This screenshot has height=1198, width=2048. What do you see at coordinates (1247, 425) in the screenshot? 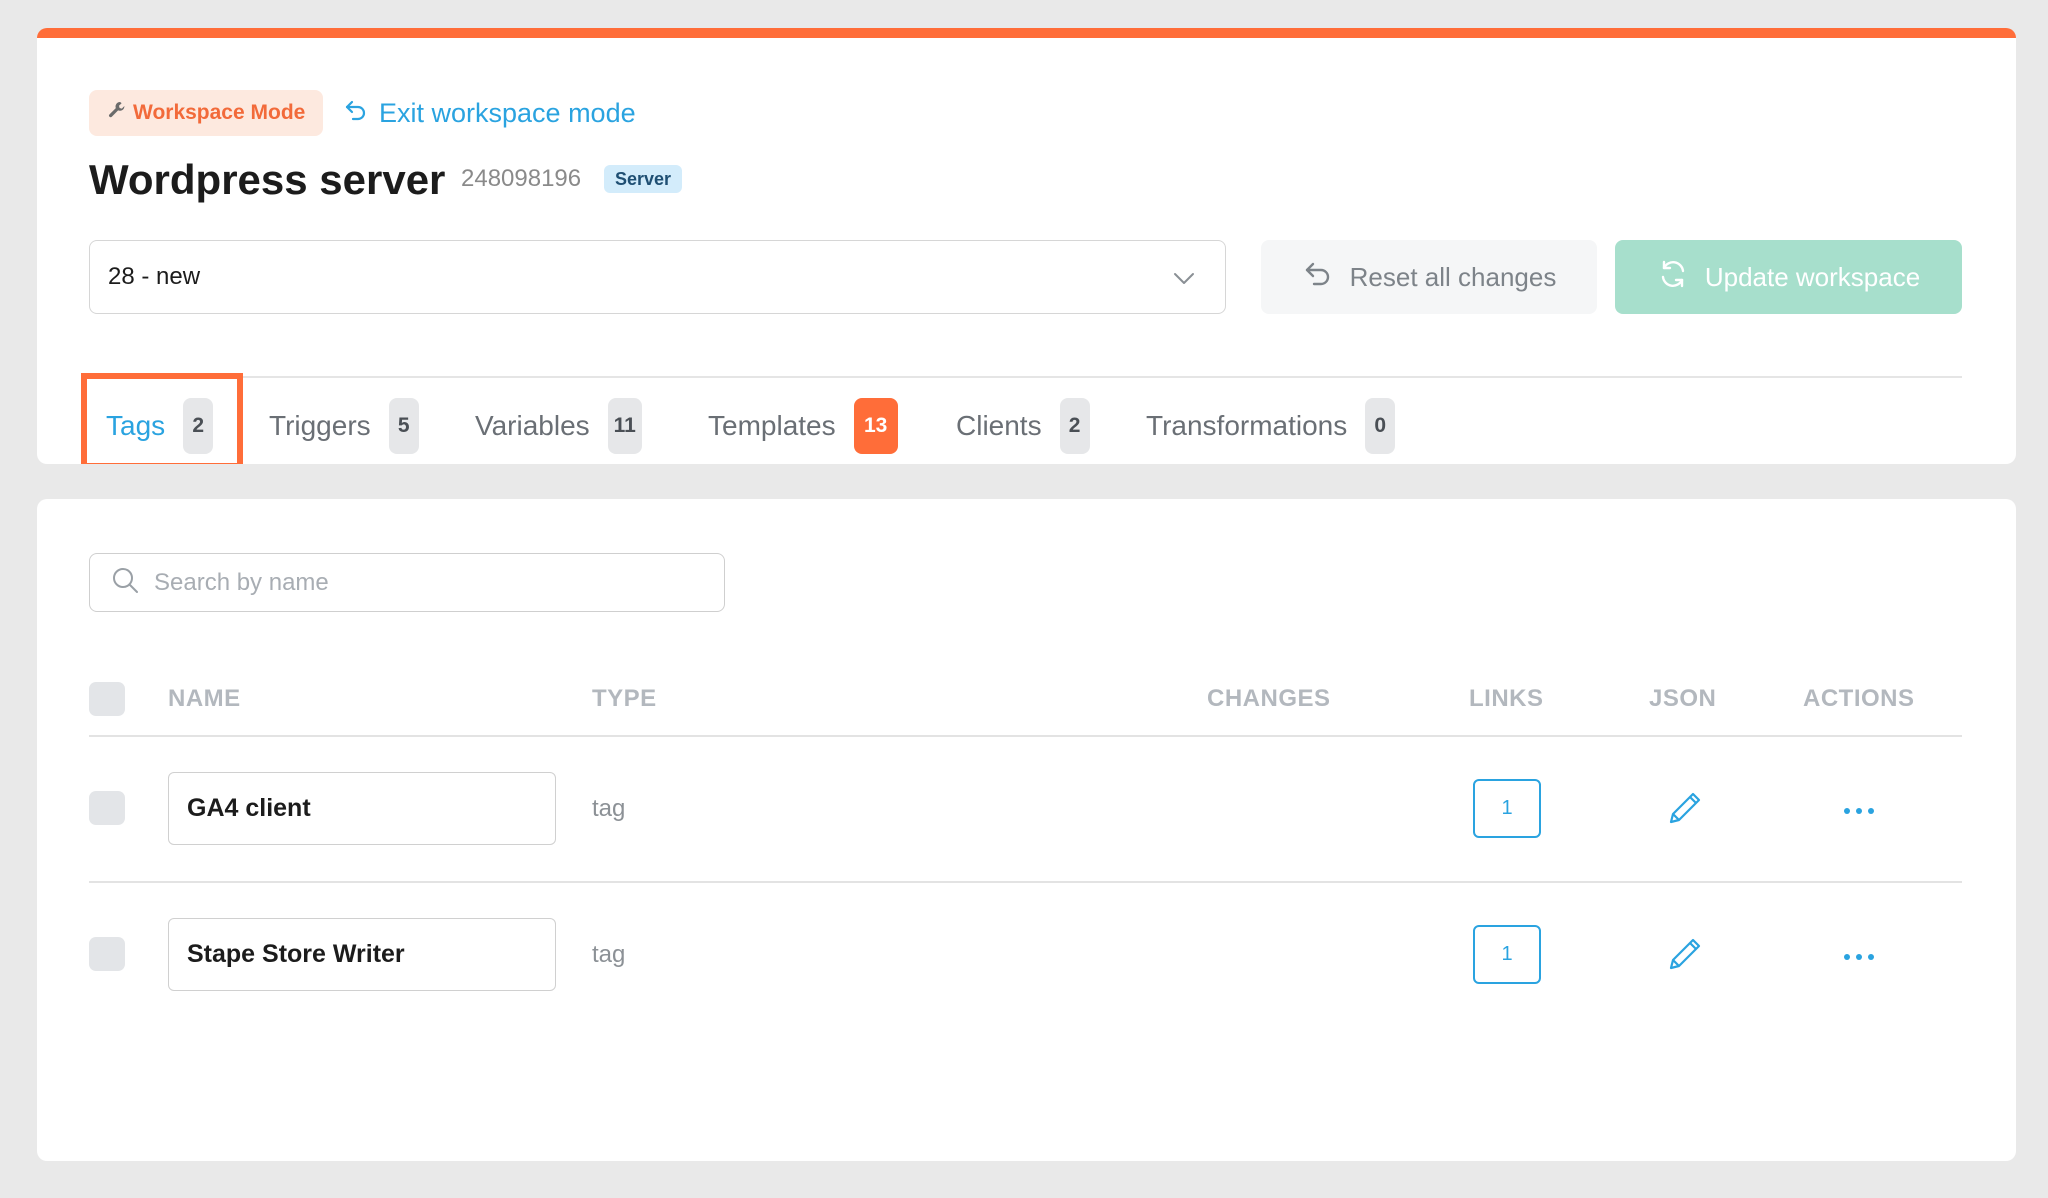
I see `tab-label: Transformations` at bounding box center [1247, 425].